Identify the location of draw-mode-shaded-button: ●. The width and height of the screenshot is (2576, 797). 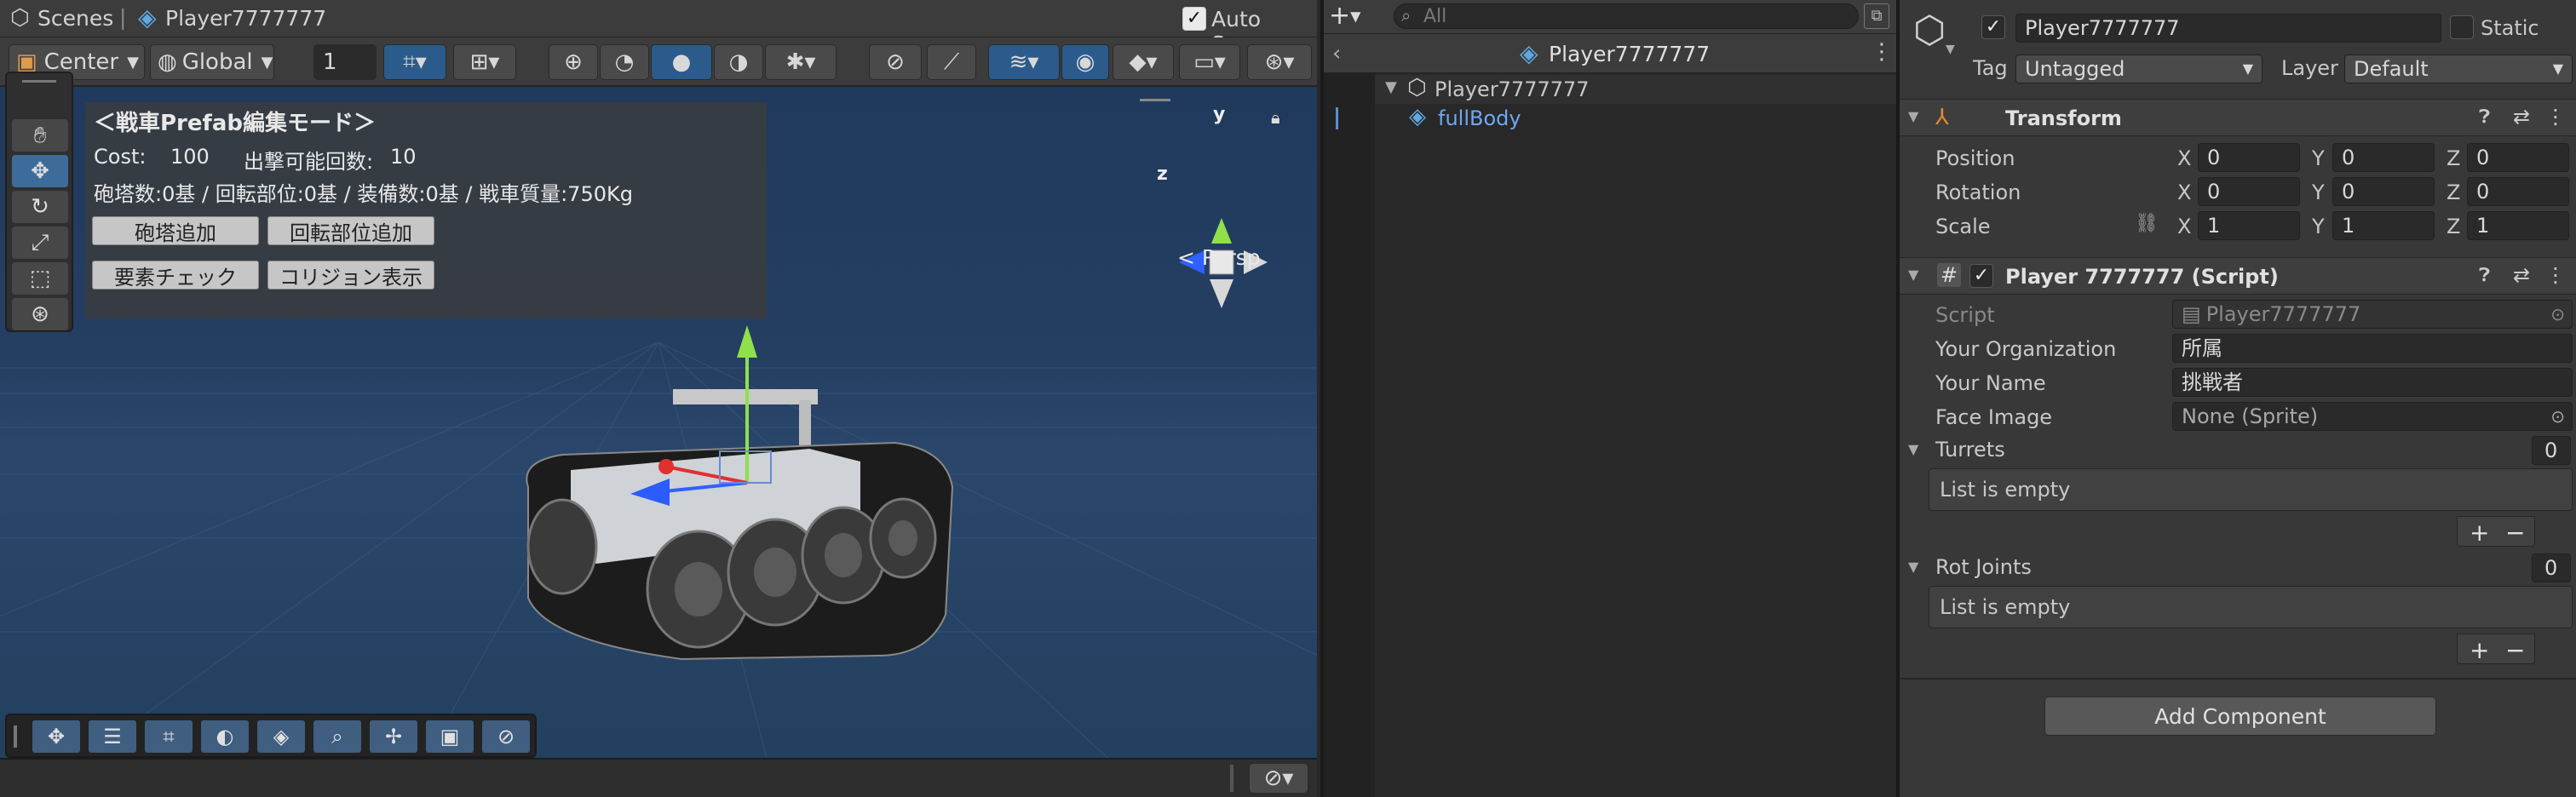
(682, 62).